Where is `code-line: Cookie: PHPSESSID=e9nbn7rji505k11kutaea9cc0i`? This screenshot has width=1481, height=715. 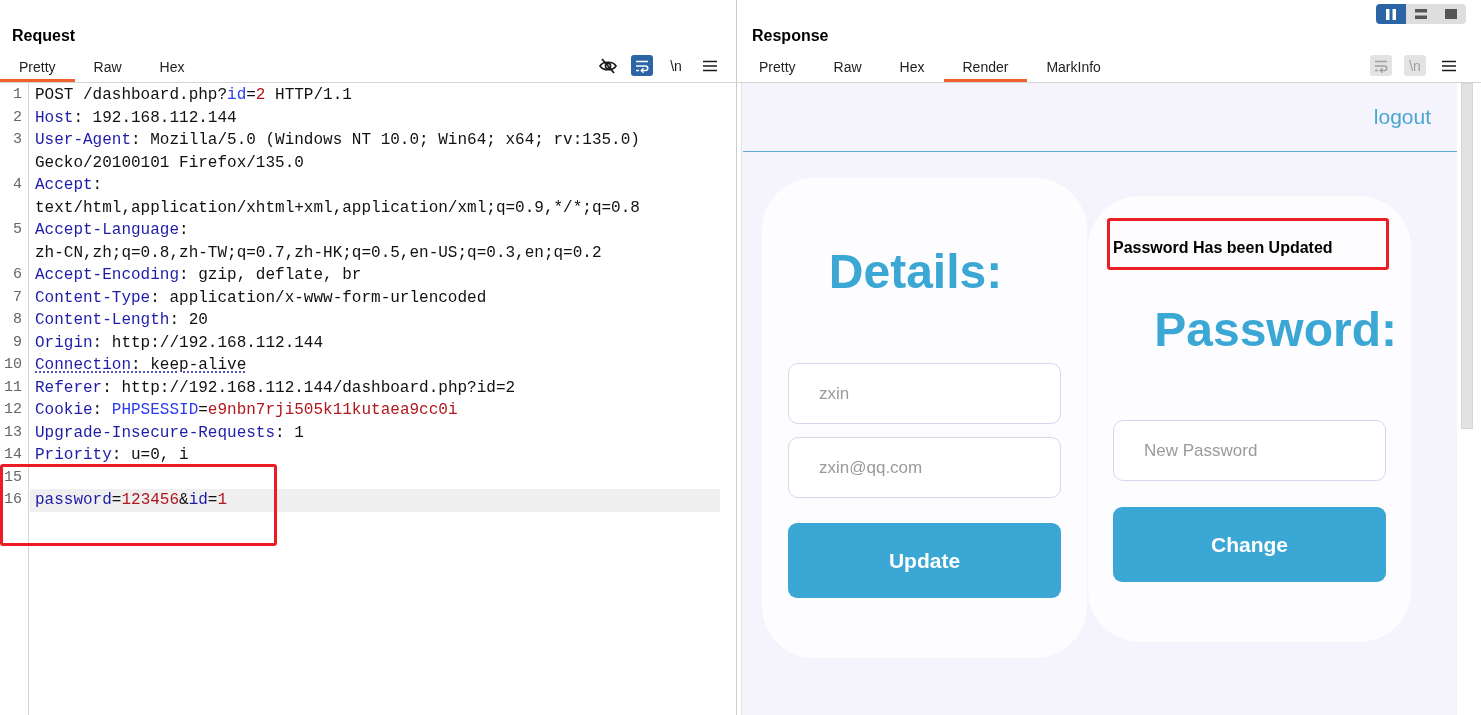 code-line: Cookie: PHPSESSID=e9nbn7rji505k11kutaea9cc0i is located at coordinates (246, 410).